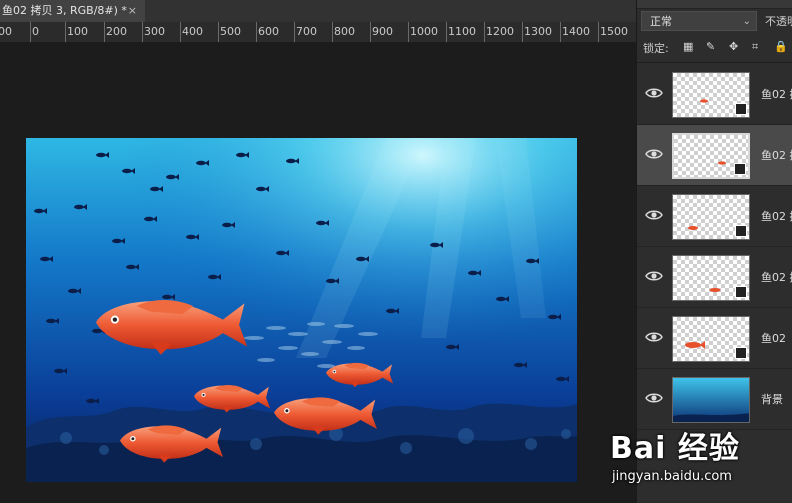  Describe the element at coordinates (661, 21) in the screenshot. I see `blend-mode-value: 正常` at that location.